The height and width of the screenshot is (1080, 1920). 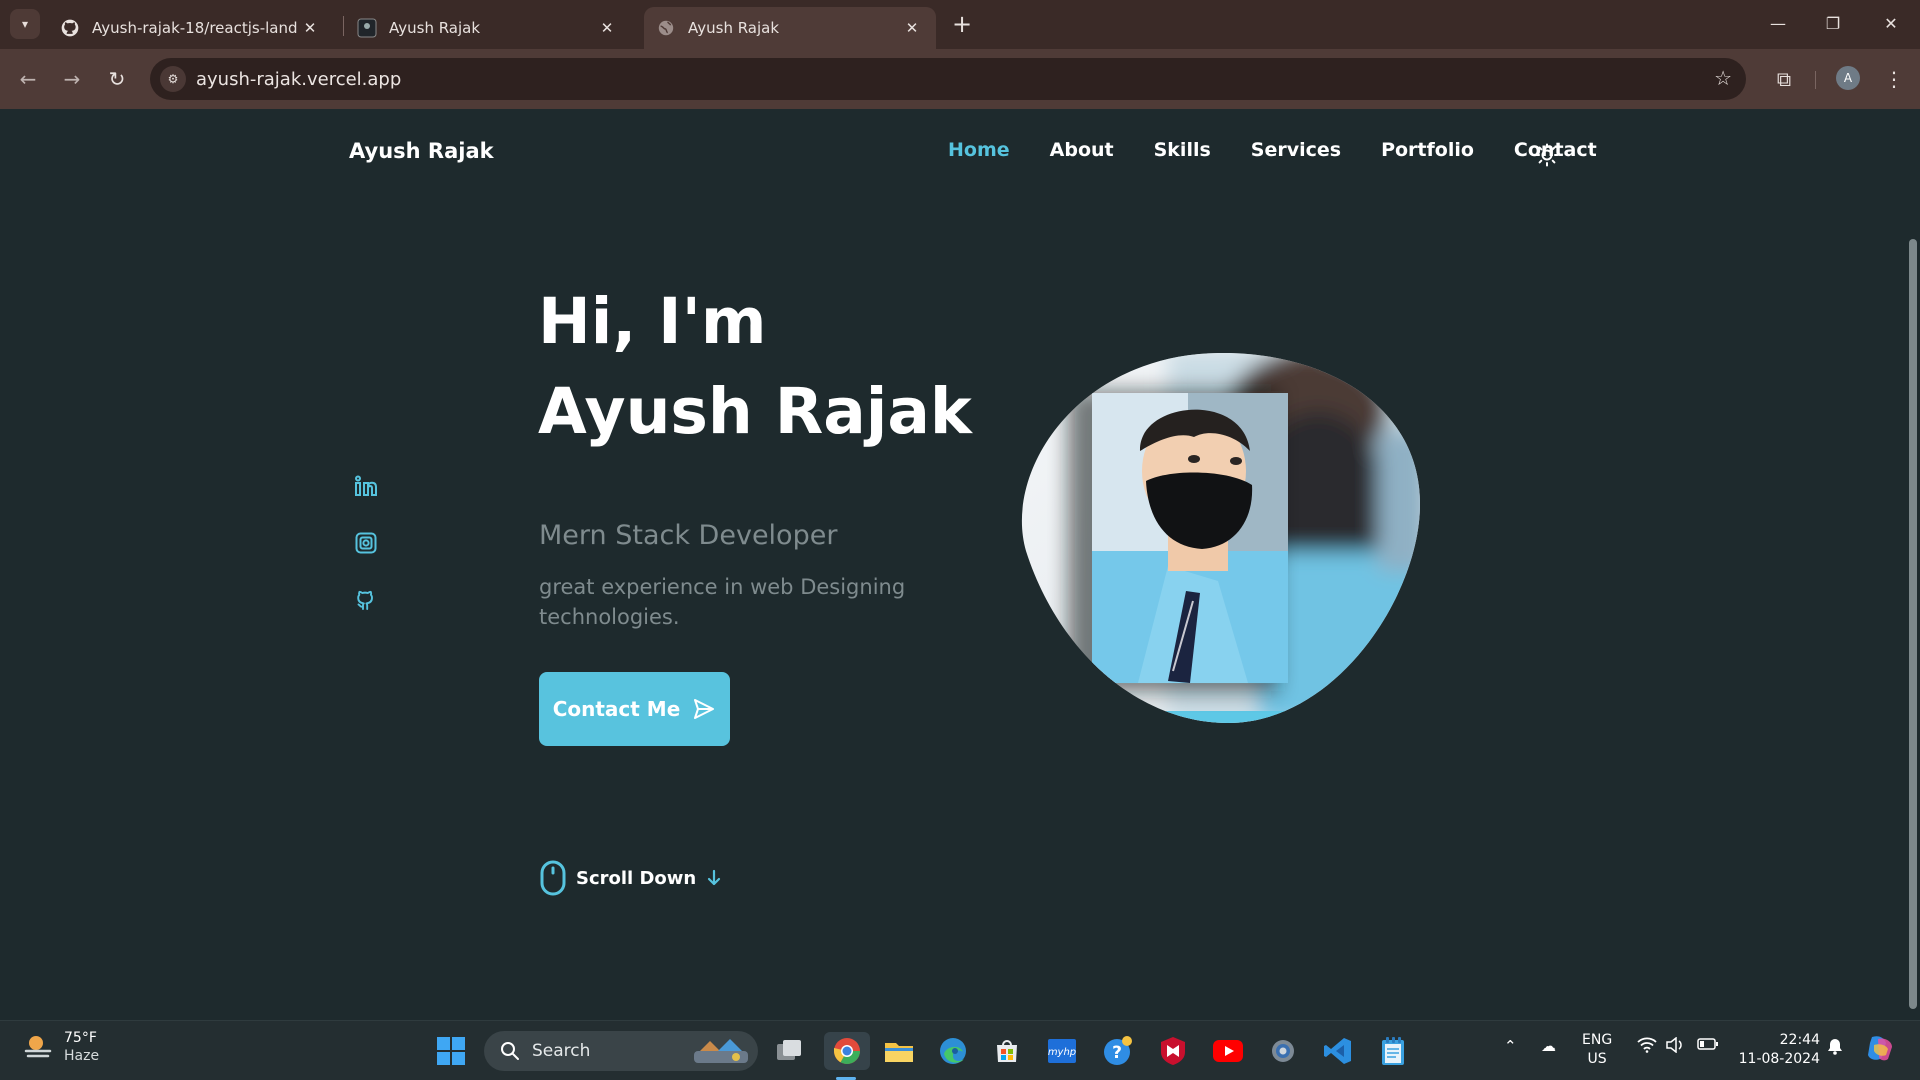 I want to click on tab-github-repo: Ayush-rajak-18/reactjs-landing ✕, so click(x=191, y=28).